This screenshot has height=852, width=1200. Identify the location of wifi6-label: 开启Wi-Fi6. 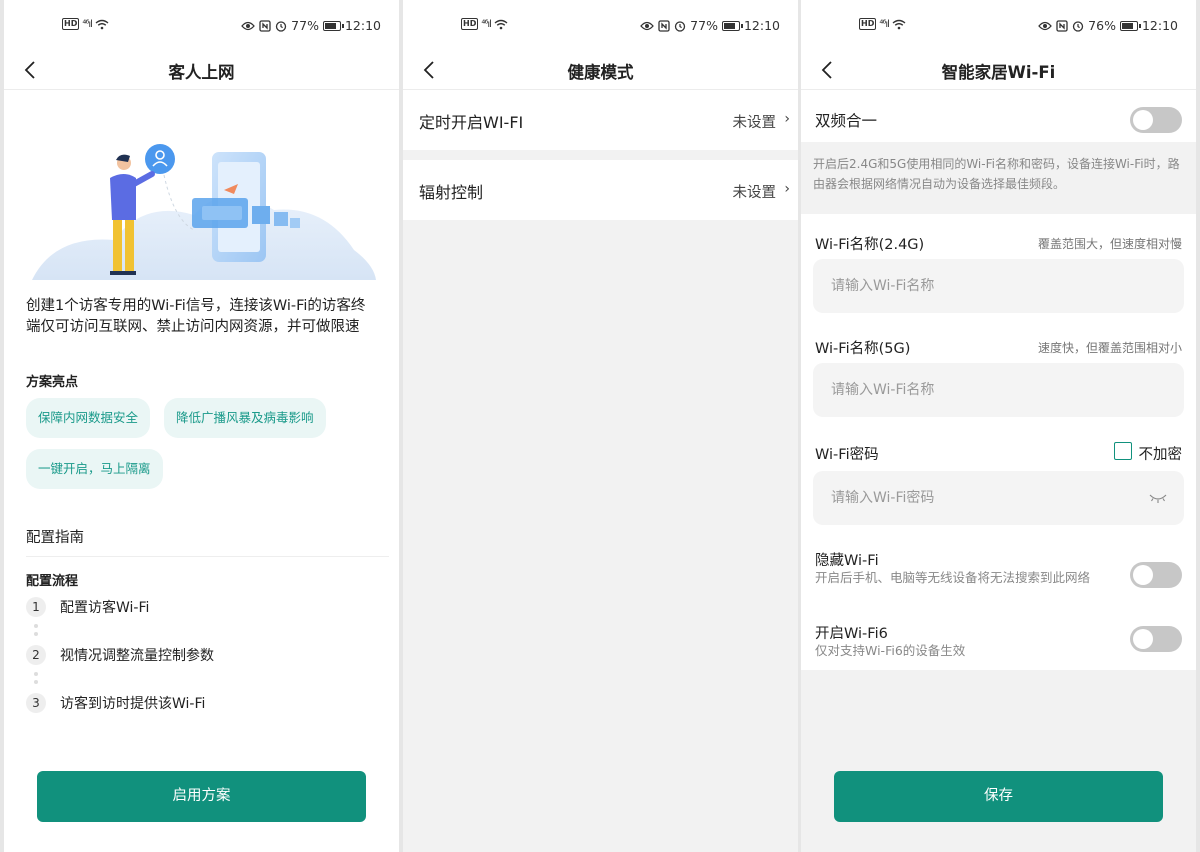
(851, 634).